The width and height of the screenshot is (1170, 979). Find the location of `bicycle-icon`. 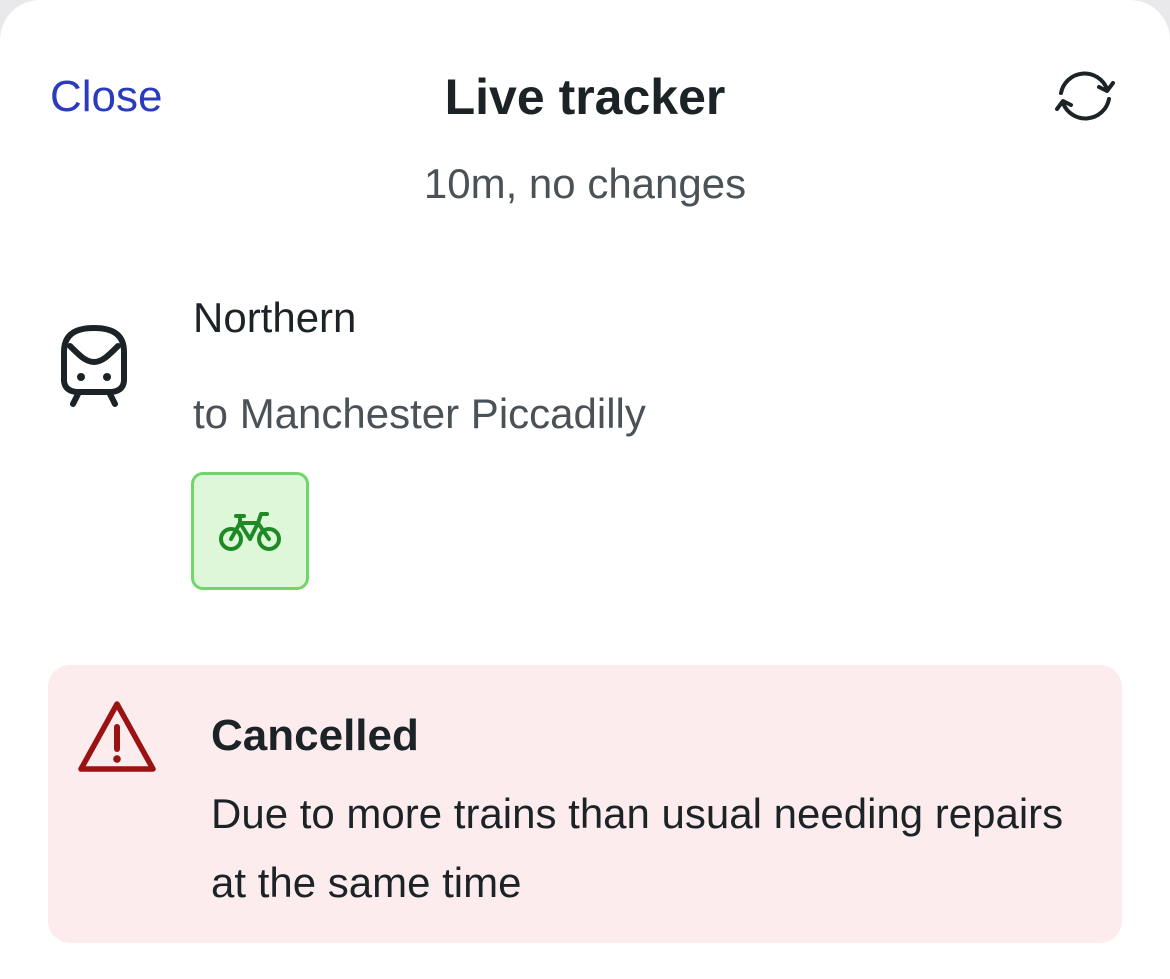

bicycle-icon is located at coordinates (250, 531).